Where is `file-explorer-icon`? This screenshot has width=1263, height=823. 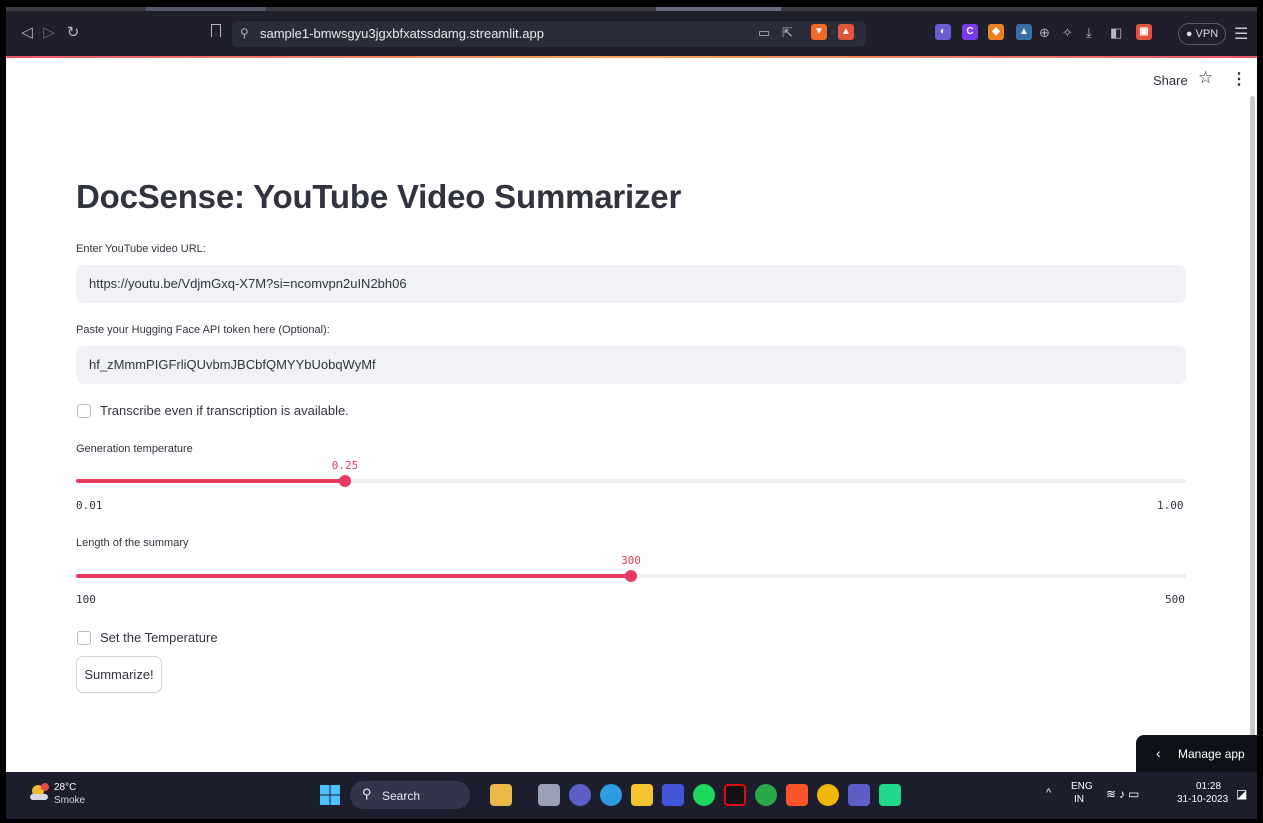
file-explorer-icon is located at coordinates (642, 795).